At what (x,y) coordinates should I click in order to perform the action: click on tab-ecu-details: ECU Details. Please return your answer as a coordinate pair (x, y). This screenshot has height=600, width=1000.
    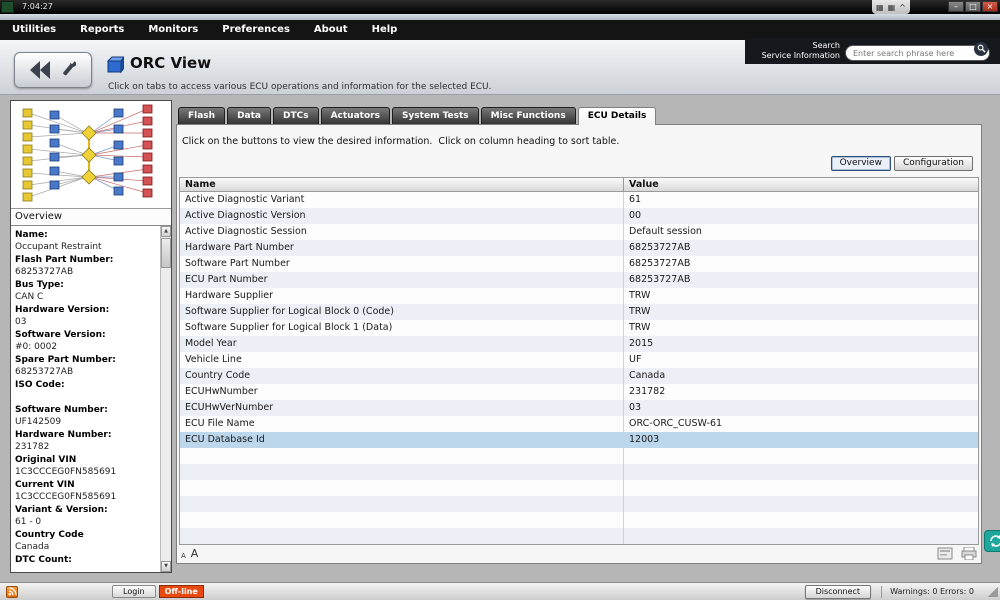
    Looking at the image, I should click on (617, 116).